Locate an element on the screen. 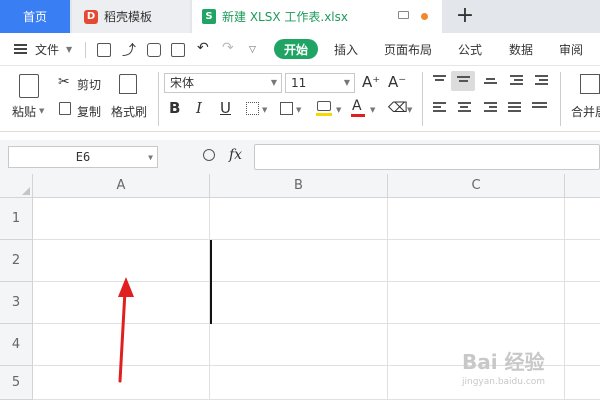 This screenshot has height=400, width=600. paste-button: 粘贴 is located at coordinates (24, 111).